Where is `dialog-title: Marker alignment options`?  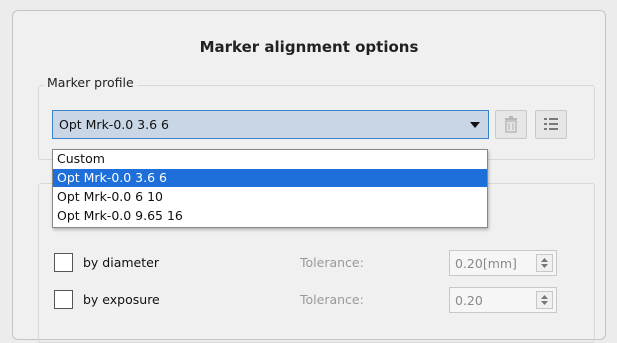 dialog-title: Marker alignment options is located at coordinates (309, 47).